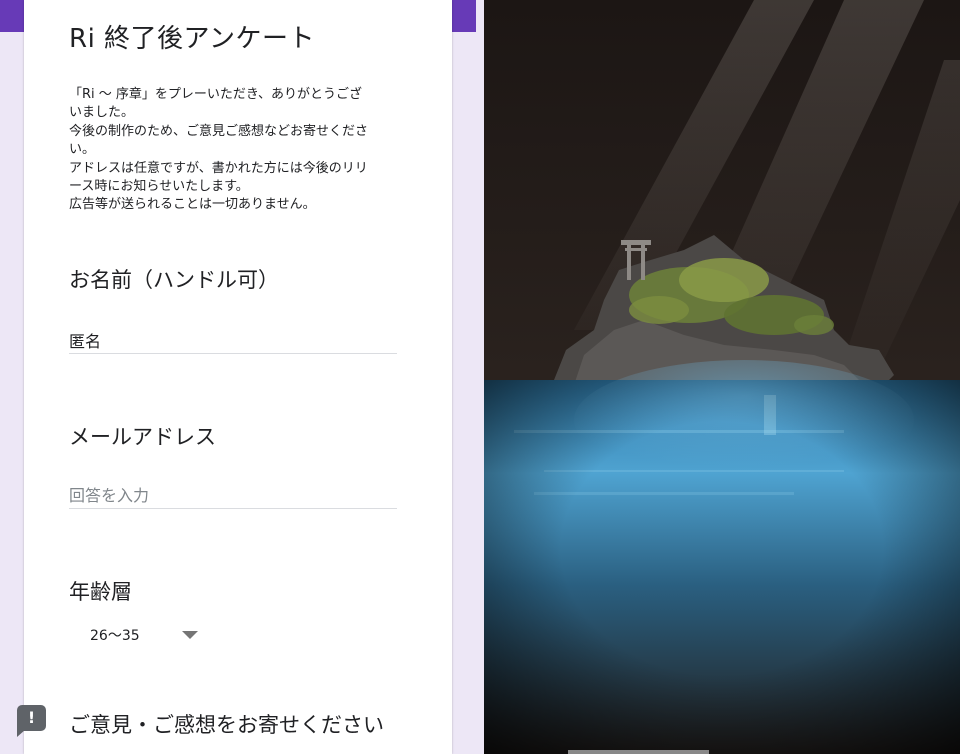 This screenshot has height=754, width=960. Describe the element at coordinates (218, 168) in the screenshot. I see `description-line: アドレスは任意ですが、書かれた方には今後のリリ` at that location.